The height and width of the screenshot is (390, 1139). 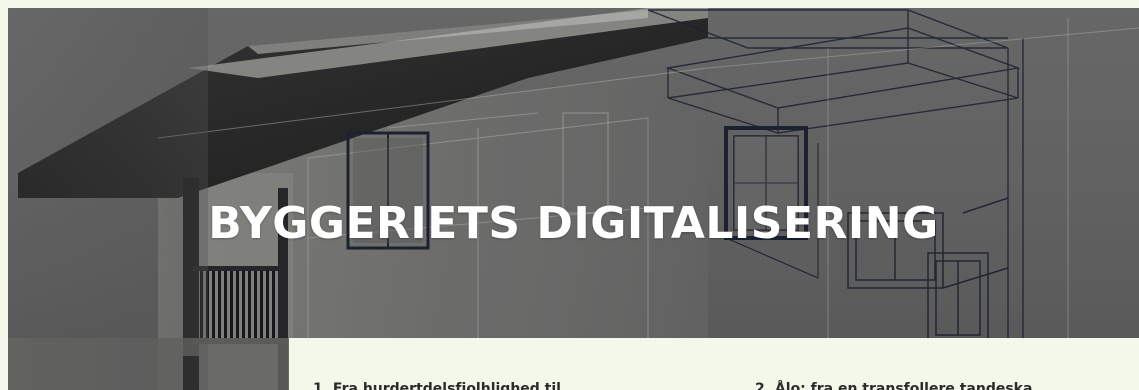 I want to click on page-title: BYGGERIETS DIGITALISERING, so click(x=573, y=223).